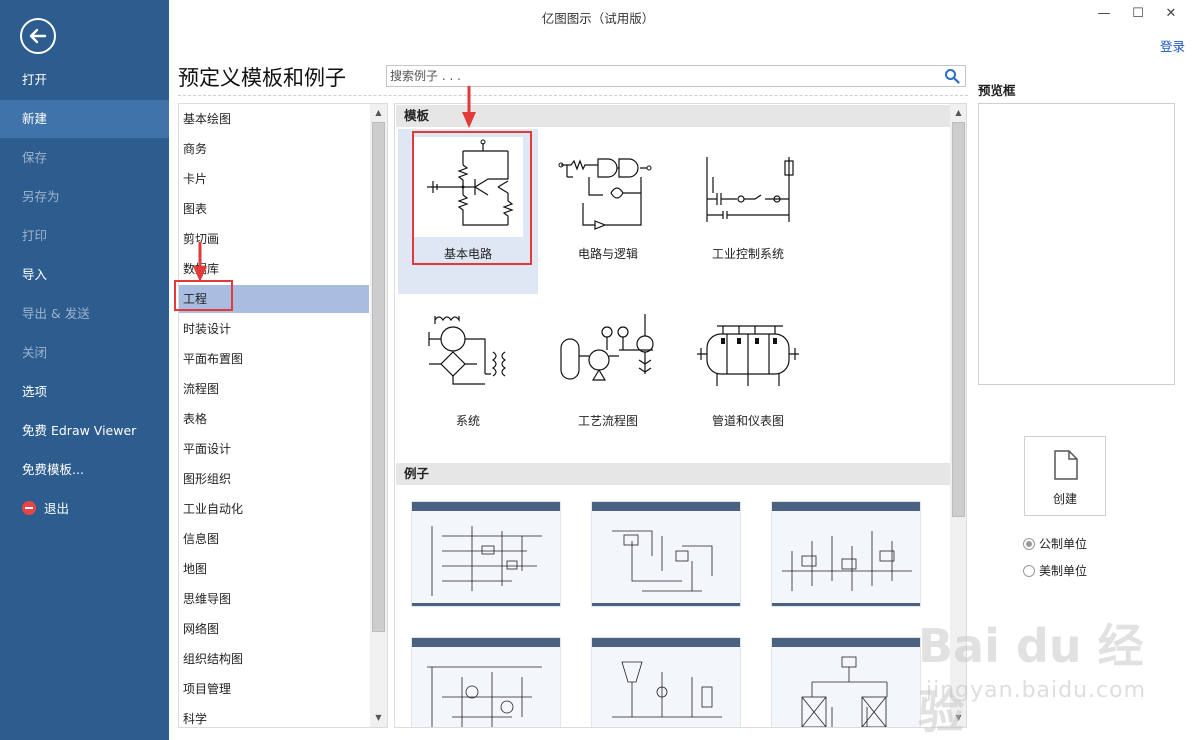 Image resolution: width=1196 pixels, height=740 pixels. What do you see at coordinates (84, 236) in the screenshot?
I see `menu-print: 打印` at bounding box center [84, 236].